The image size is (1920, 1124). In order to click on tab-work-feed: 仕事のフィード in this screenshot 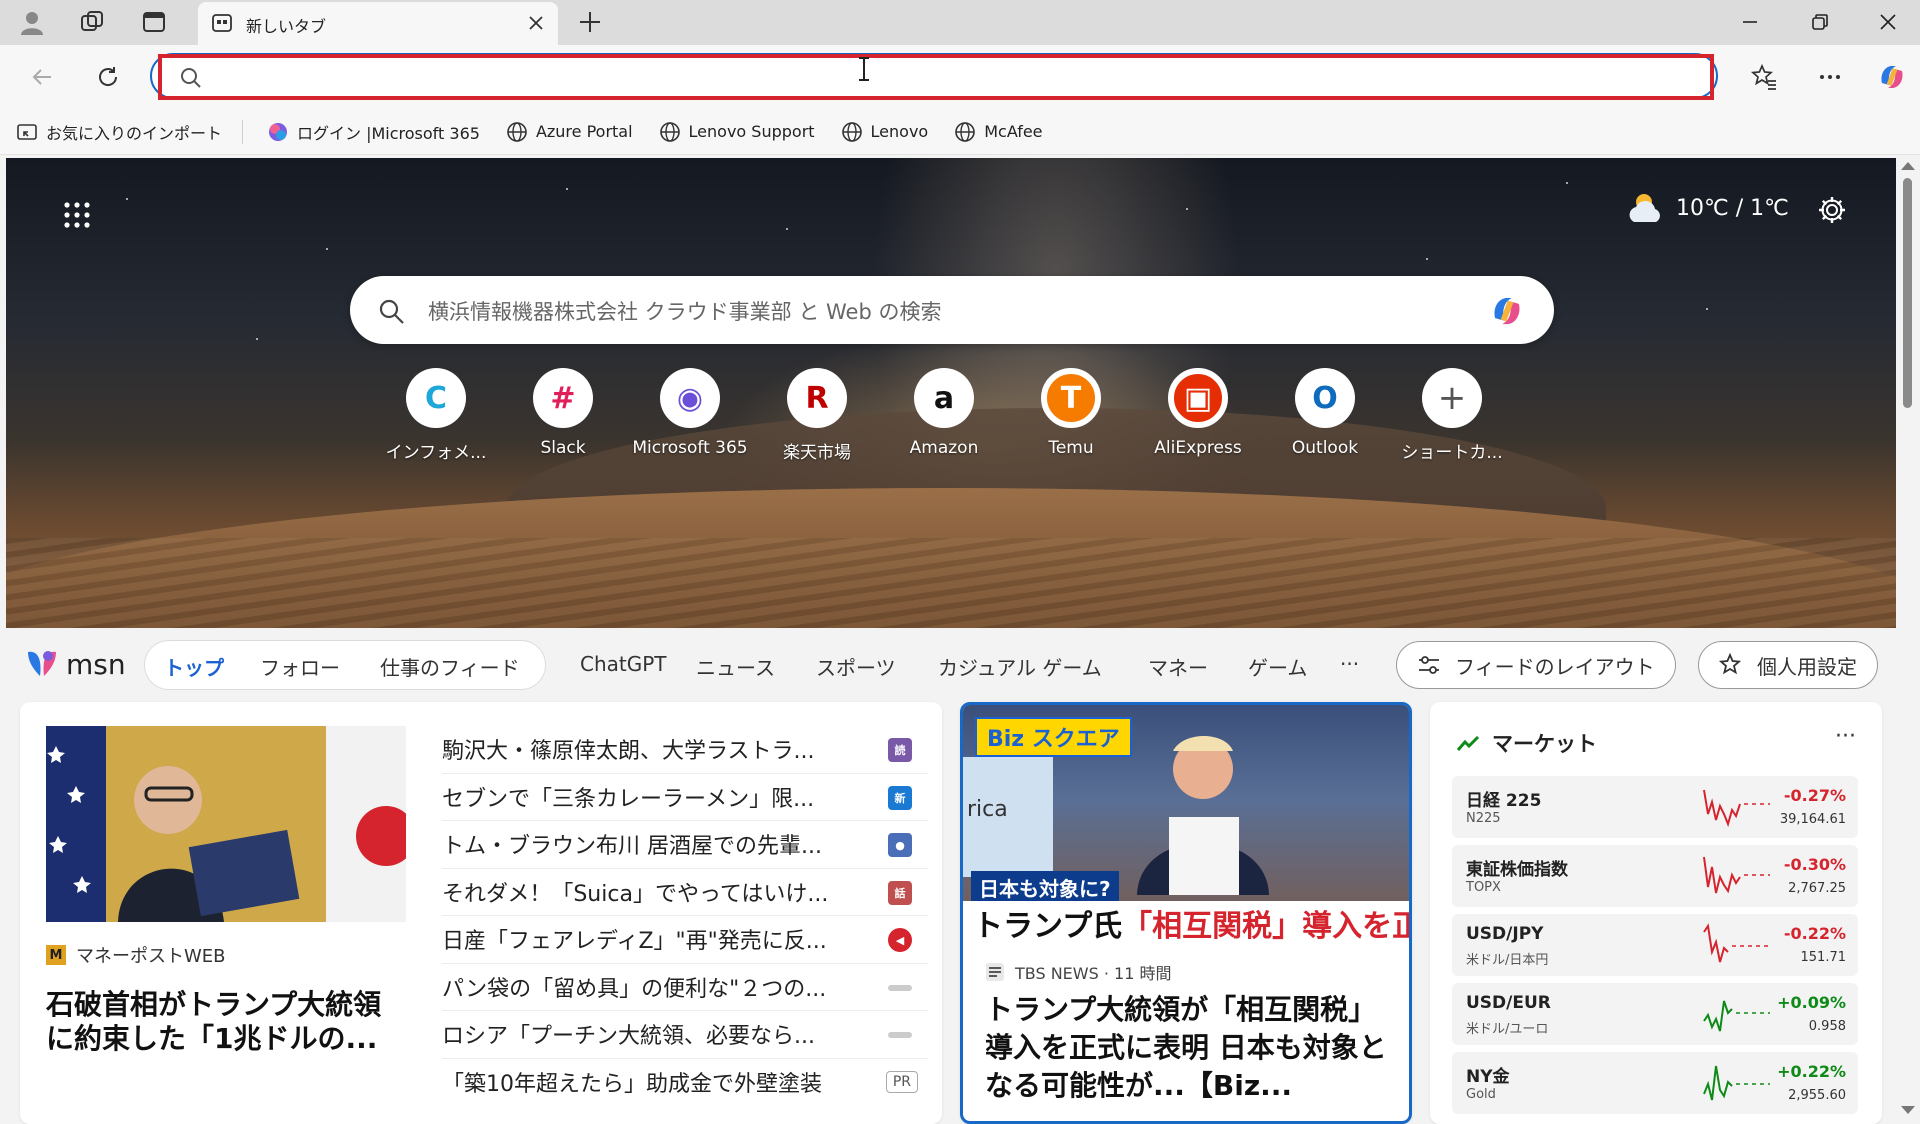, I will do `click(450, 666)`.